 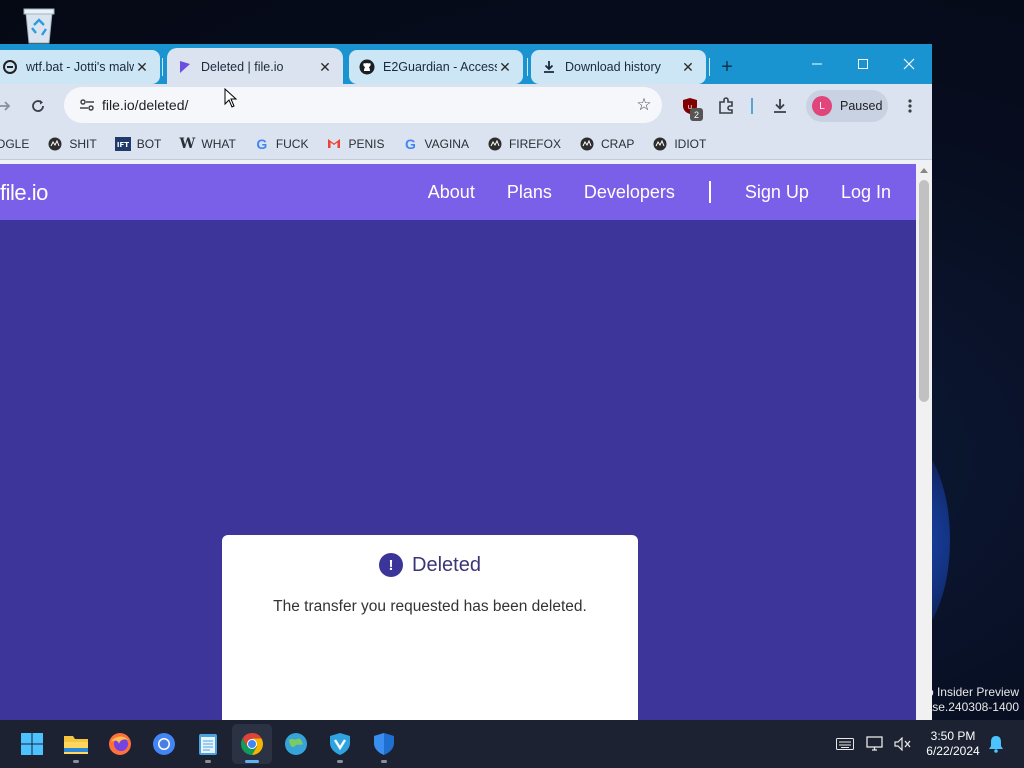 I want to click on keyboard-icon, so click(x=845, y=744).